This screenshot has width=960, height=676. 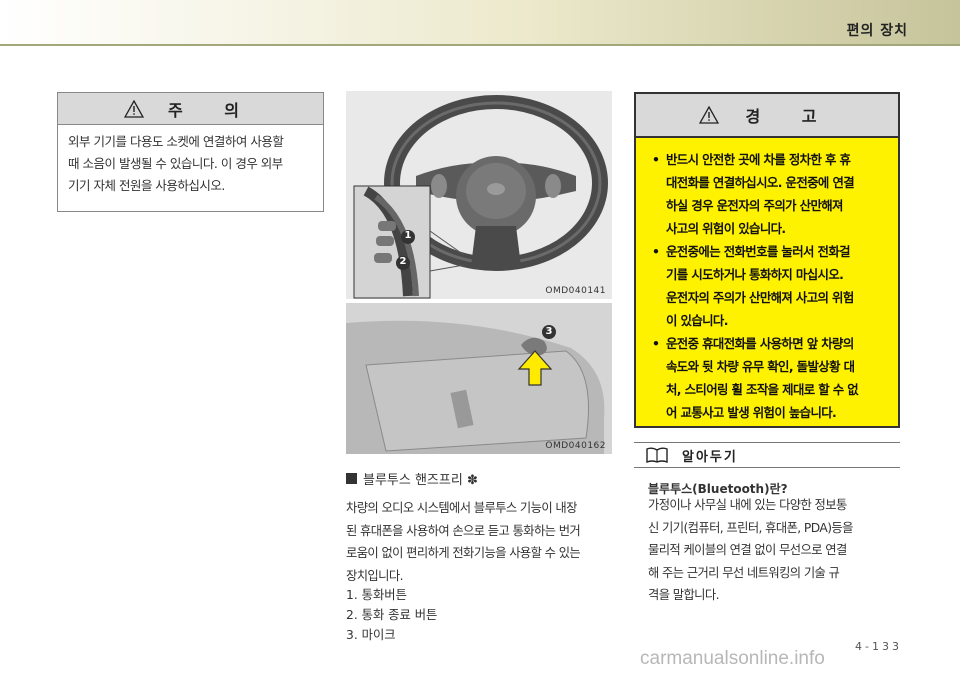 I want to click on warning-header: 경 고, so click(x=767, y=116).